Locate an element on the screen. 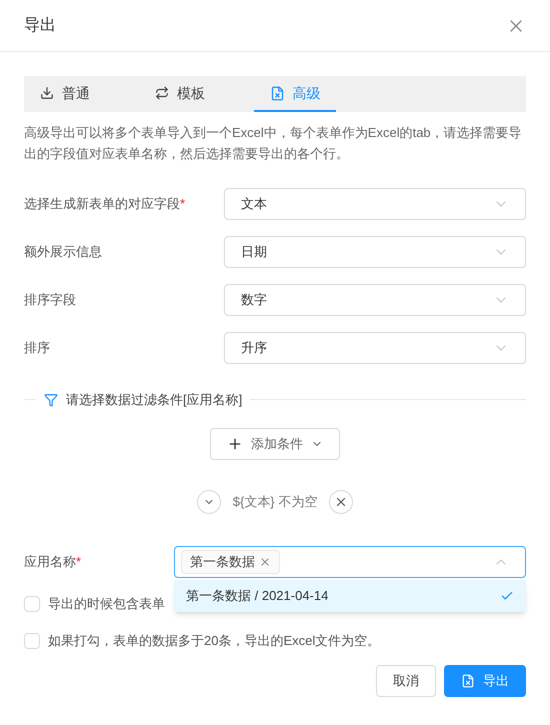 The height and width of the screenshot is (725, 550). remove-condition-button is located at coordinates (341, 502).